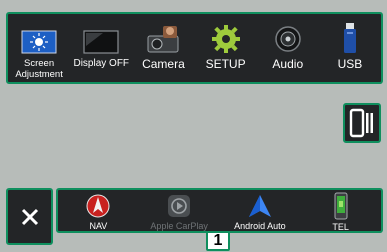  I want to click on display-off-icon, so click(101, 37).